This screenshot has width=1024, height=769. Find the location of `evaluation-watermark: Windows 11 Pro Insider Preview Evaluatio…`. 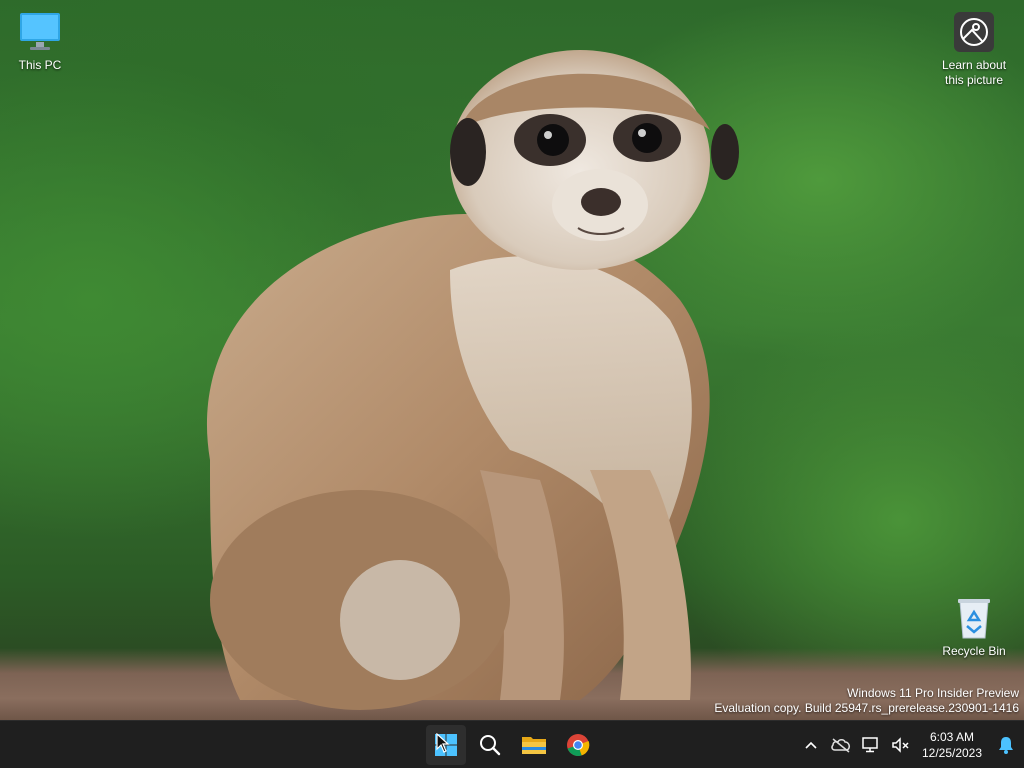

evaluation-watermark: Windows 11 Pro Insider Preview Evaluatio… is located at coordinates (866, 701).